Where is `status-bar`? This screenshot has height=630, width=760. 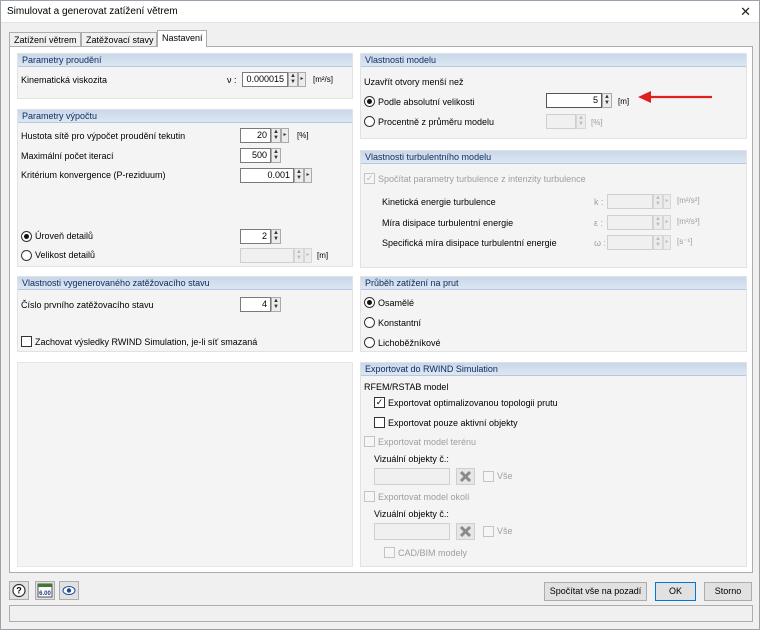
status-bar is located at coordinates (381, 613).